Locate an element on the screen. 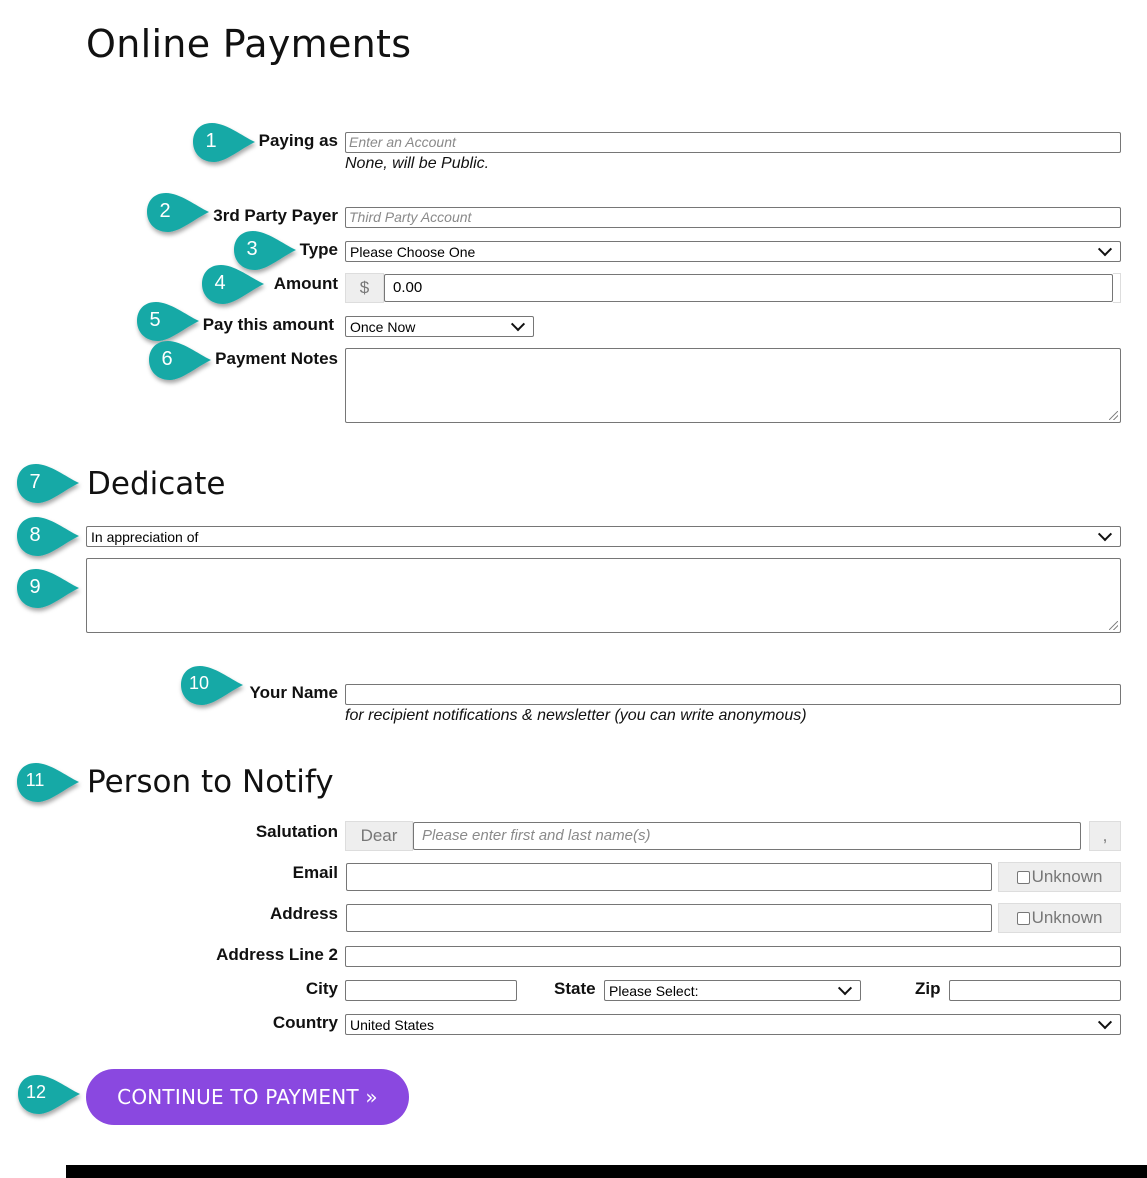 Image resolution: width=1147 pixels, height=1178 pixels. callout-badge-11: 11 is located at coordinates (47, 782).